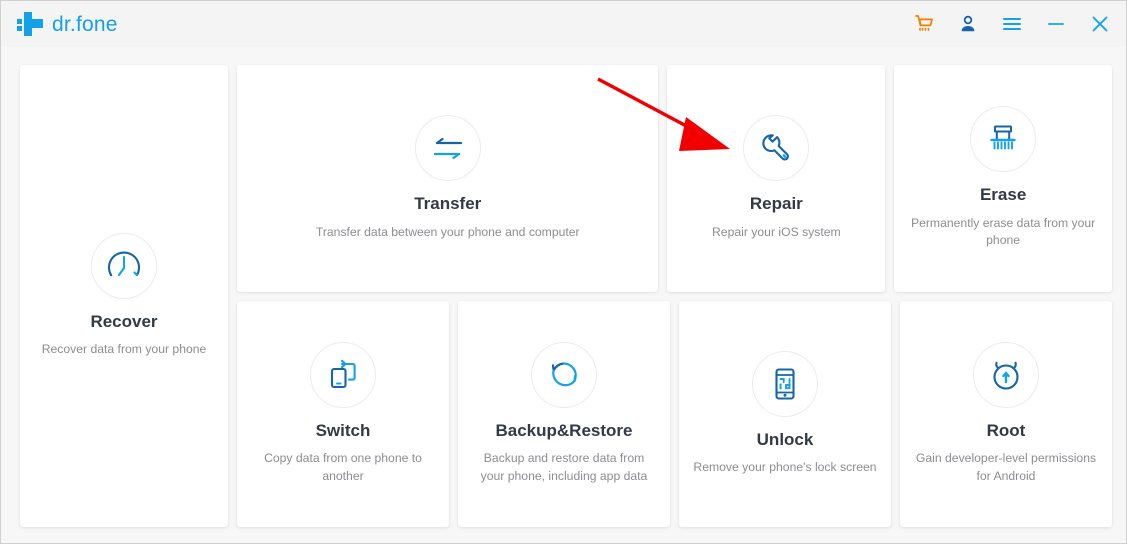 This screenshot has height=544, width=1127. I want to click on module-card-unlock: Unlock Remove your phone's lock screen, so click(785, 413).